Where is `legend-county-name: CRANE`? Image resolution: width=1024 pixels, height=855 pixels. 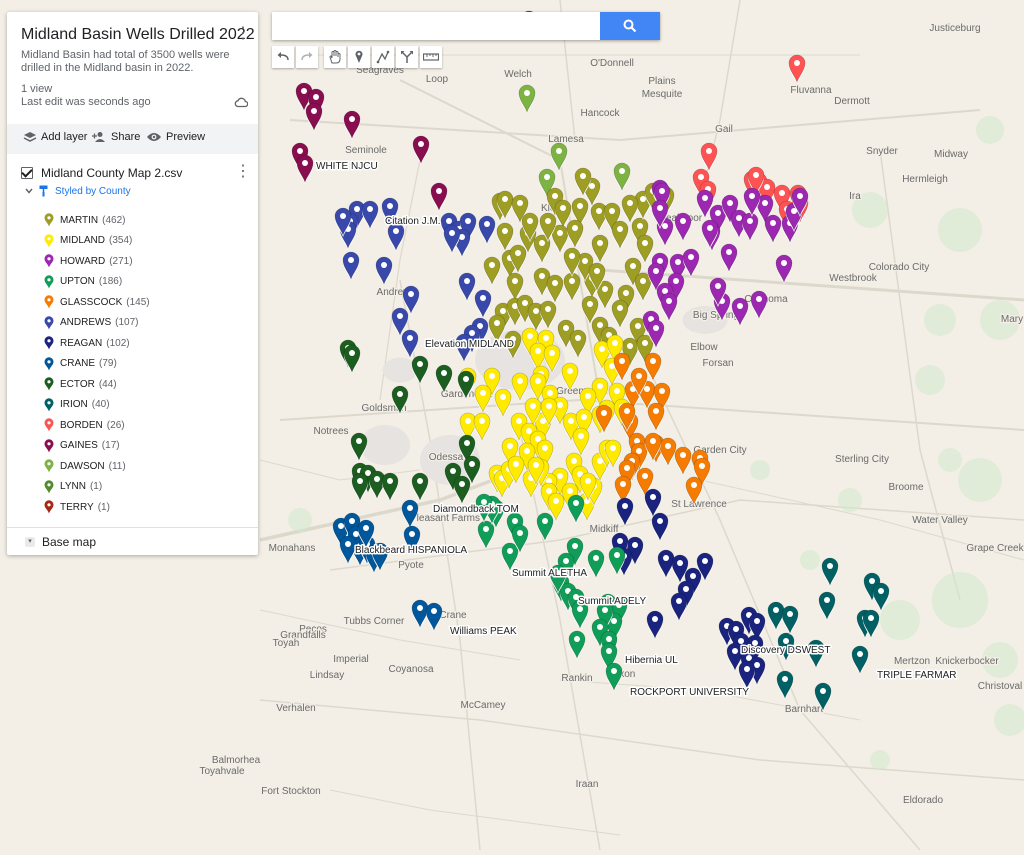 legend-county-name: CRANE is located at coordinates (78, 364).